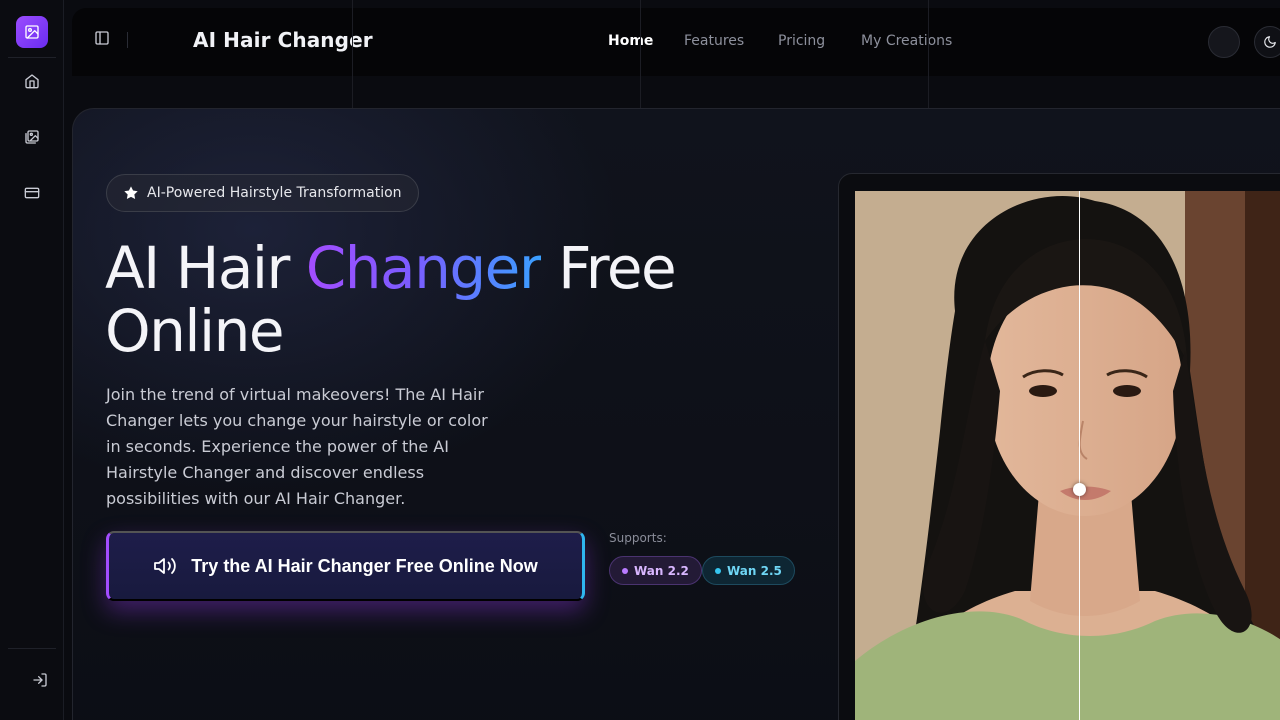 Image resolution: width=1280 pixels, height=720 pixels. I want to click on sidebar-item-gallery, so click(32, 137).